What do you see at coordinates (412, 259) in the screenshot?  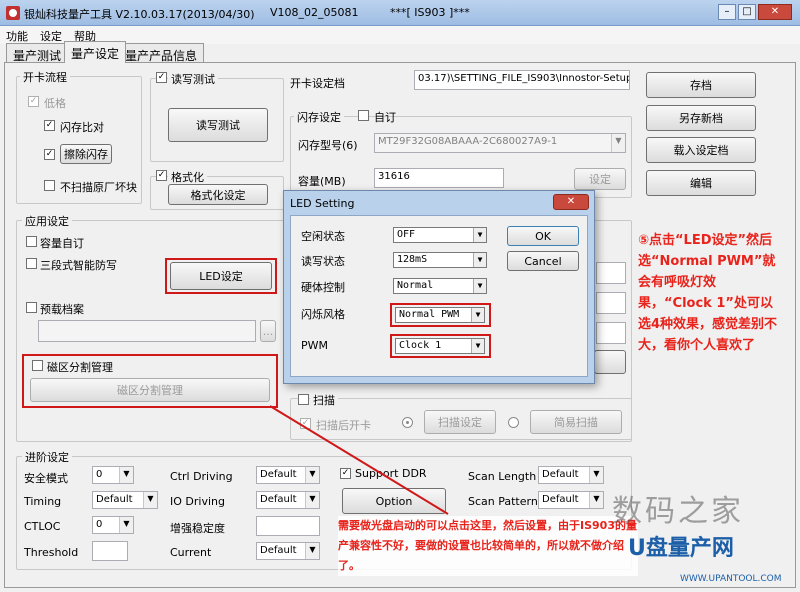 I see `rw-state-value: 128mS` at bounding box center [412, 259].